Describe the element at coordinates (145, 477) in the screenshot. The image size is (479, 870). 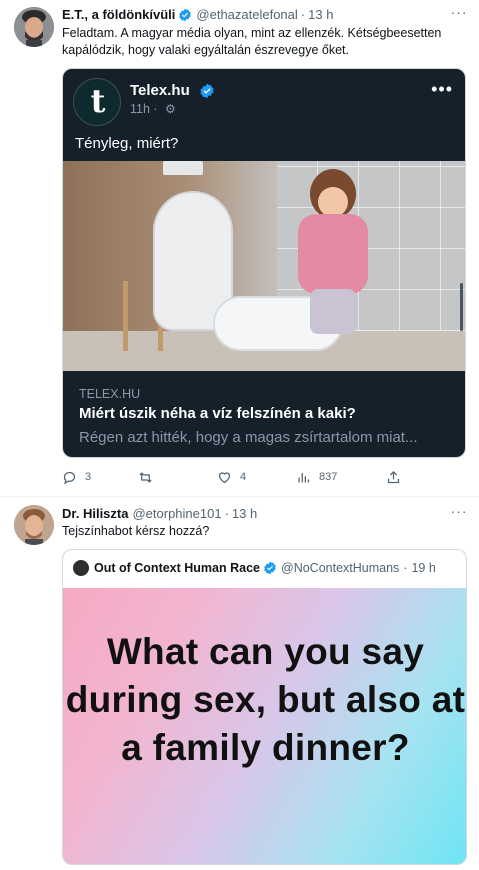
I see `retweet-icon` at that location.